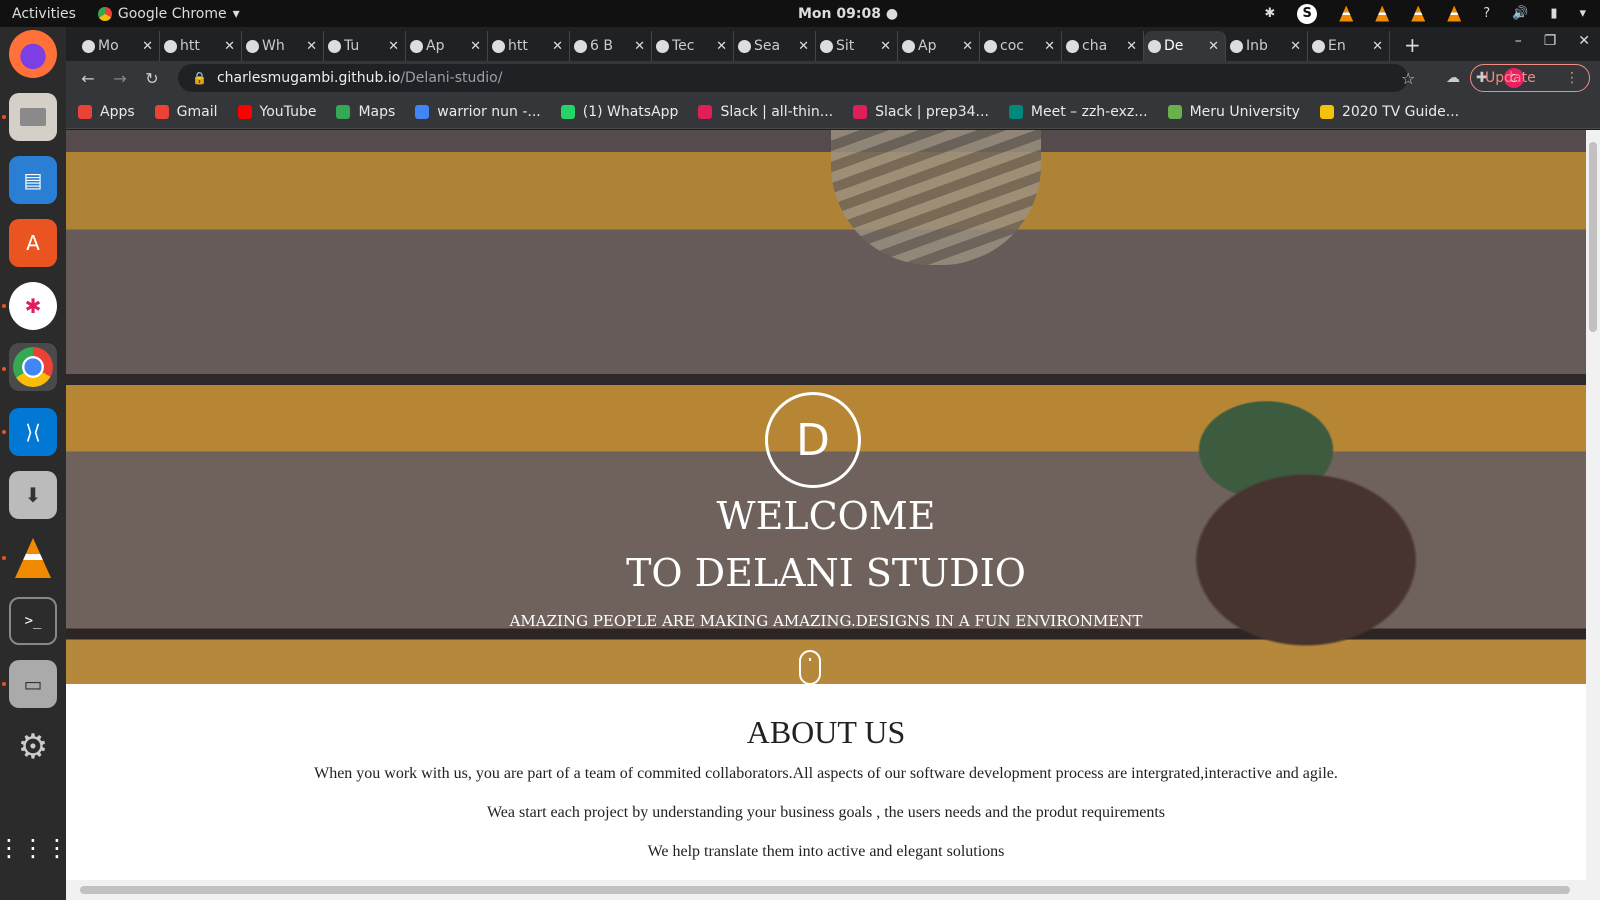 The width and height of the screenshot is (1600, 900). I want to click on close-window-button: ✕, so click(1584, 41).